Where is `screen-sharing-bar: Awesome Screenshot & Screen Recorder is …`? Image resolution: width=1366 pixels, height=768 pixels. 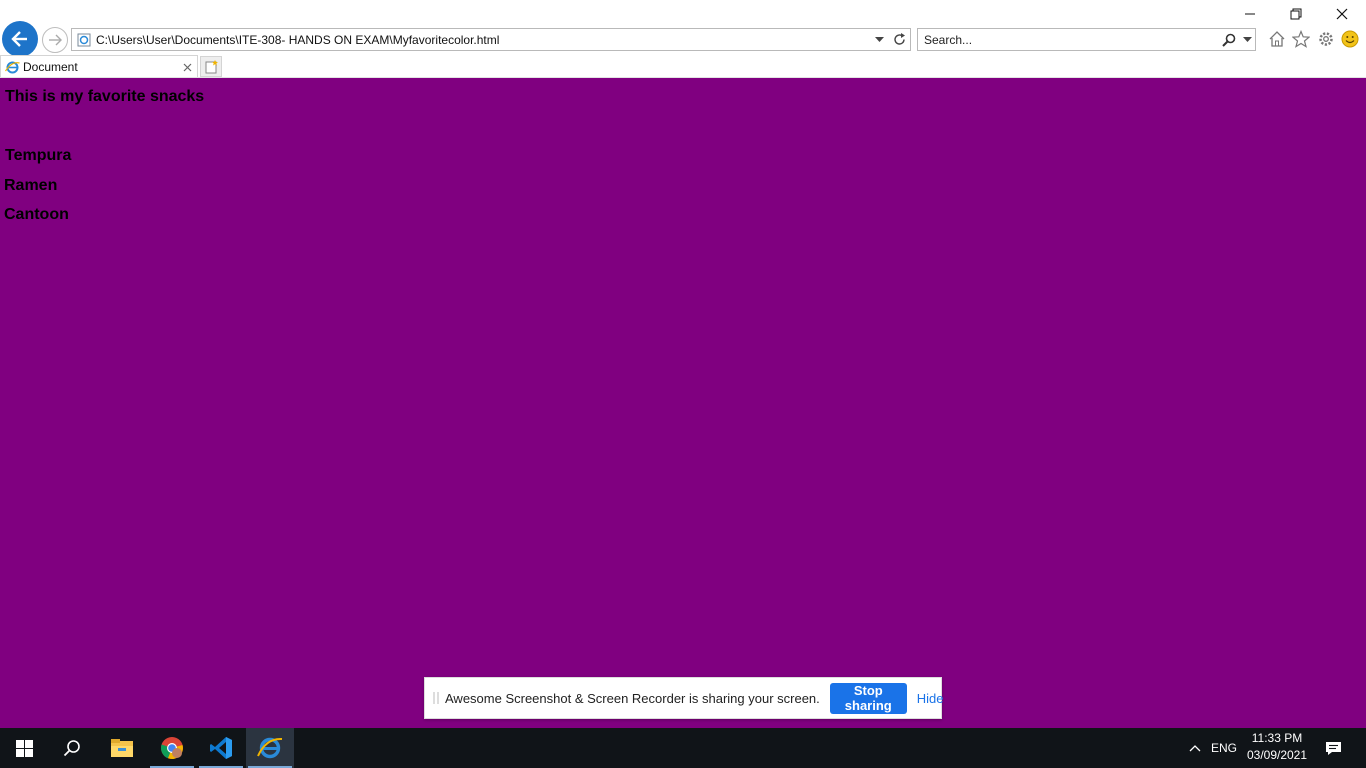
screen-sharing-bar: Awesome Screenshot & Screen Recorder is … is located at coordinates (684, 698).